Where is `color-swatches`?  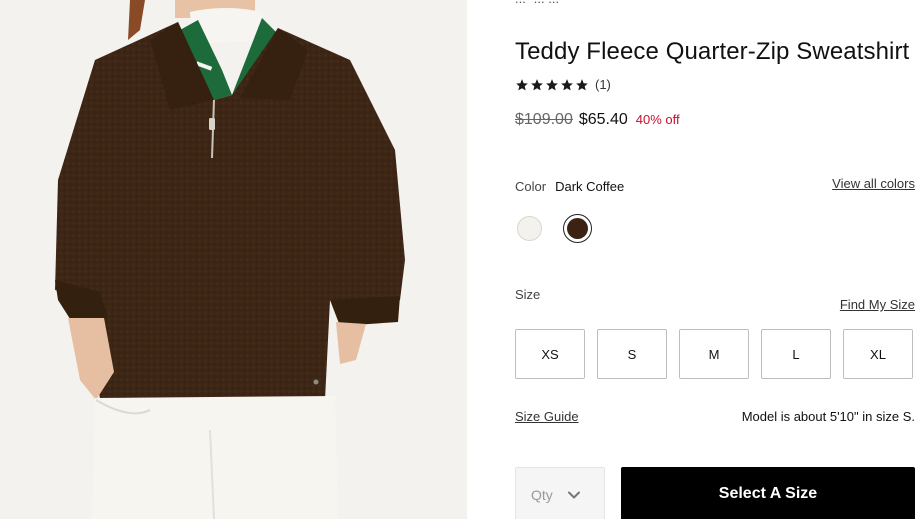
color-swatches is located at coordinates (553, 228).